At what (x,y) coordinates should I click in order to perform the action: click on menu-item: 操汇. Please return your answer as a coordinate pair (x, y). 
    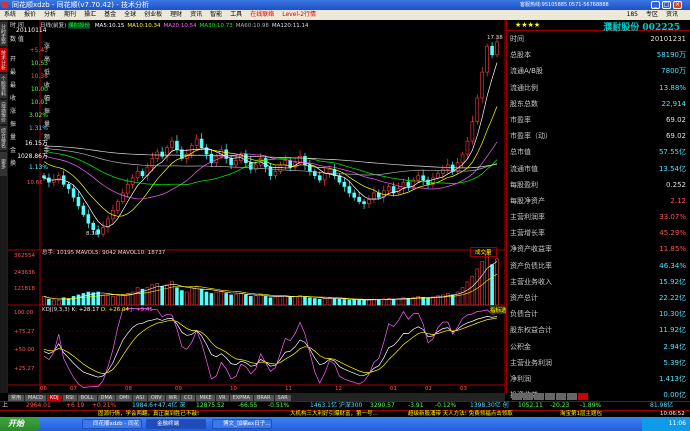
    Looking at the image, I should click on (90, 15).